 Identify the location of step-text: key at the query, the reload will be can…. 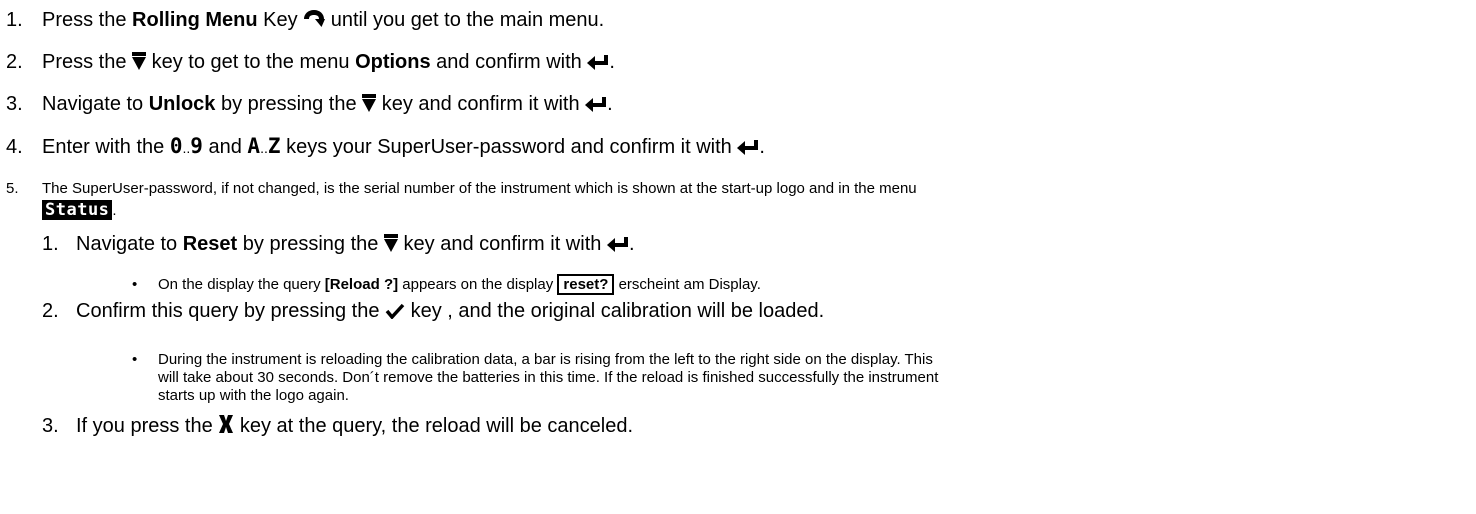
(434, 426).